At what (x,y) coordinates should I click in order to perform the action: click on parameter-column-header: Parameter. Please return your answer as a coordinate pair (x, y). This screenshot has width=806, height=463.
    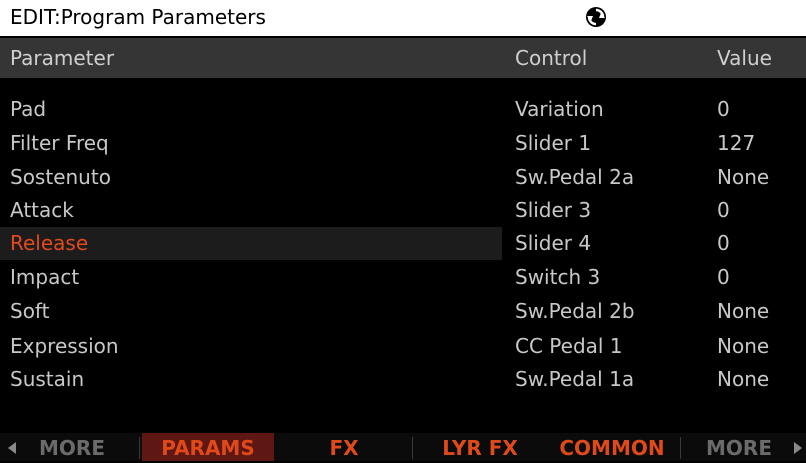
    Looking at the image, I should click on (62, 58).